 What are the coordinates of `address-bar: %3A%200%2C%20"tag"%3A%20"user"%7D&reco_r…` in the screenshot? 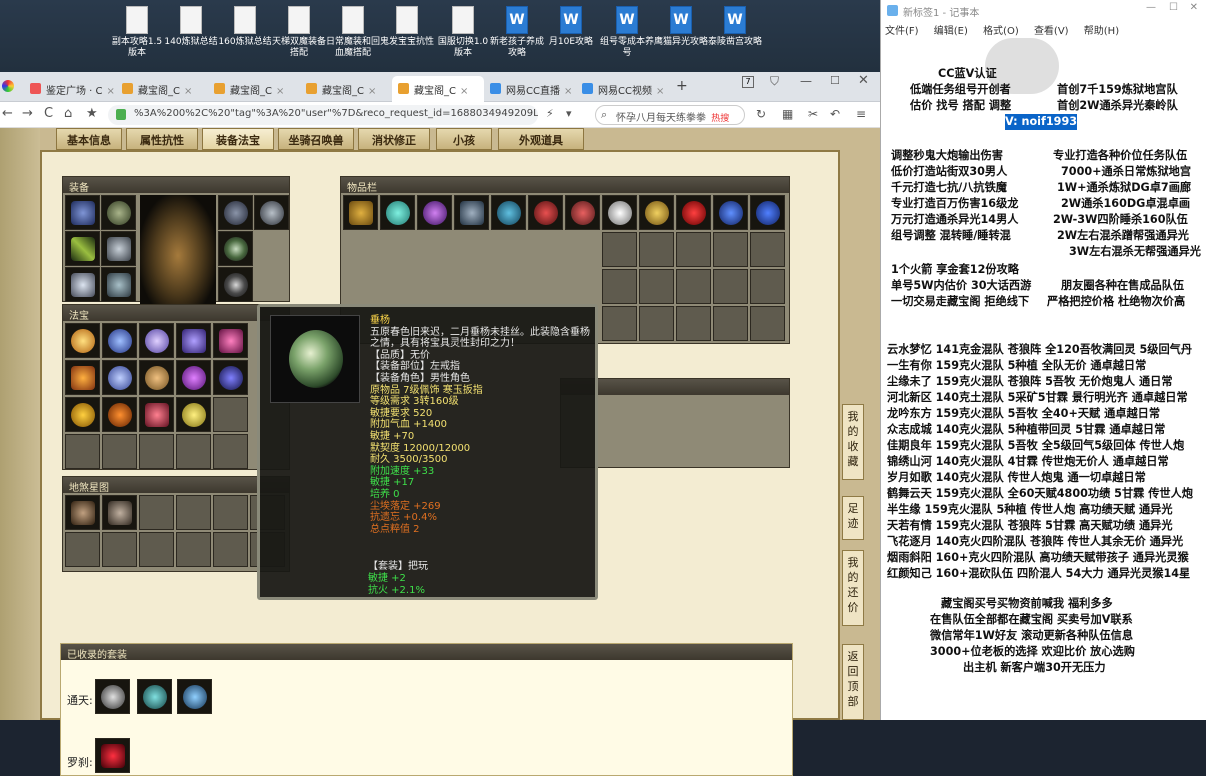 It's located at (323, 115).